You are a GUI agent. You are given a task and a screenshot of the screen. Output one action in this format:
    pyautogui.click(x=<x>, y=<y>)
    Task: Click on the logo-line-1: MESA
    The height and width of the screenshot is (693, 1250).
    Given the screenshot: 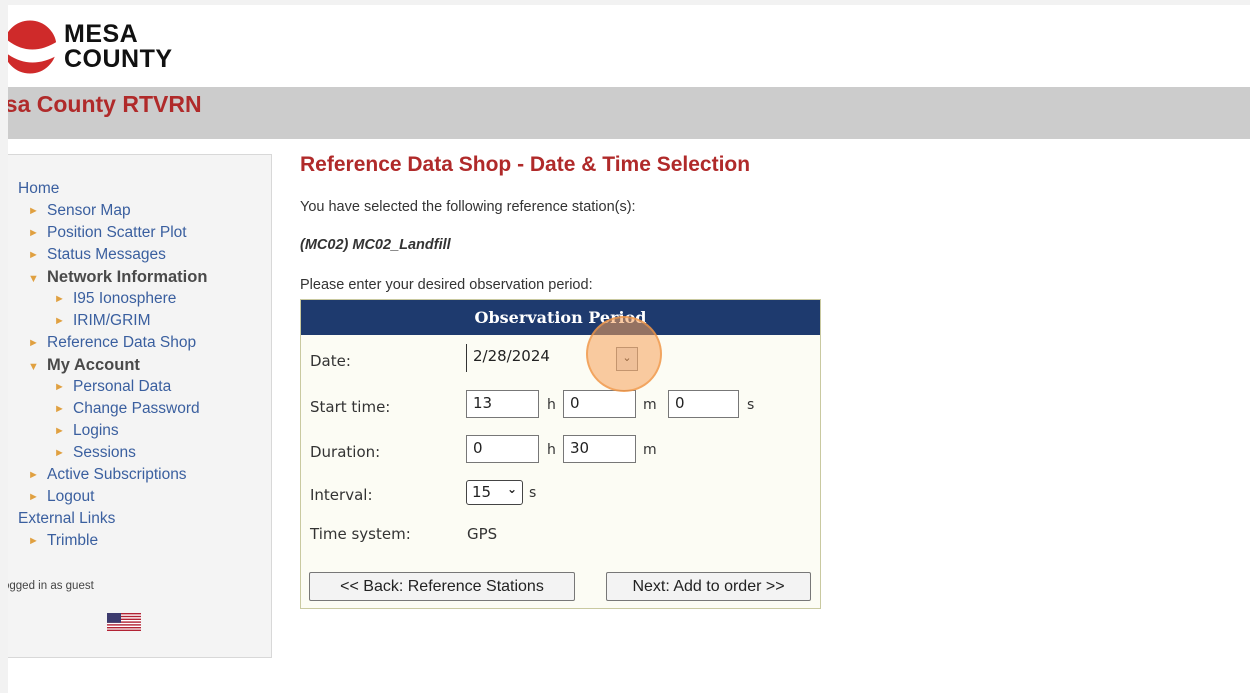 What is the action you would take?
    pyautogui.click(x=101, y=34)
    